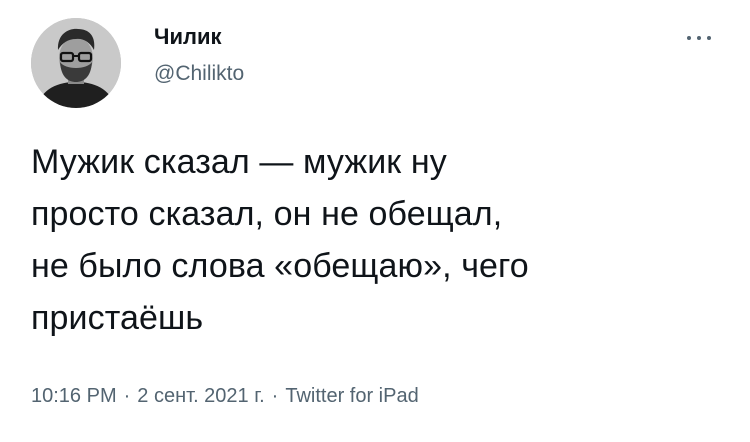 This screenshot has width=750, height=442. What do you see at coordinates (74, 396) in the screenshot?
I see `tweet-time: 10:16 PM` at bounding box center [74, 396].